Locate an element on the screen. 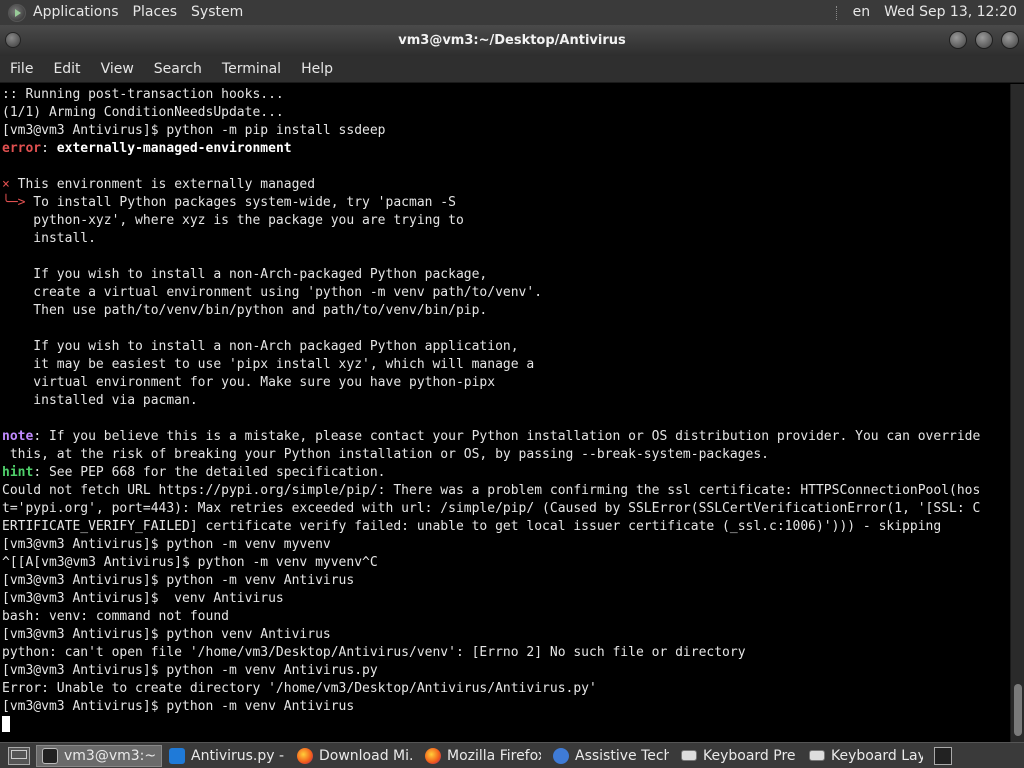  terminal-line: install. is located at coordinates (49, 238).